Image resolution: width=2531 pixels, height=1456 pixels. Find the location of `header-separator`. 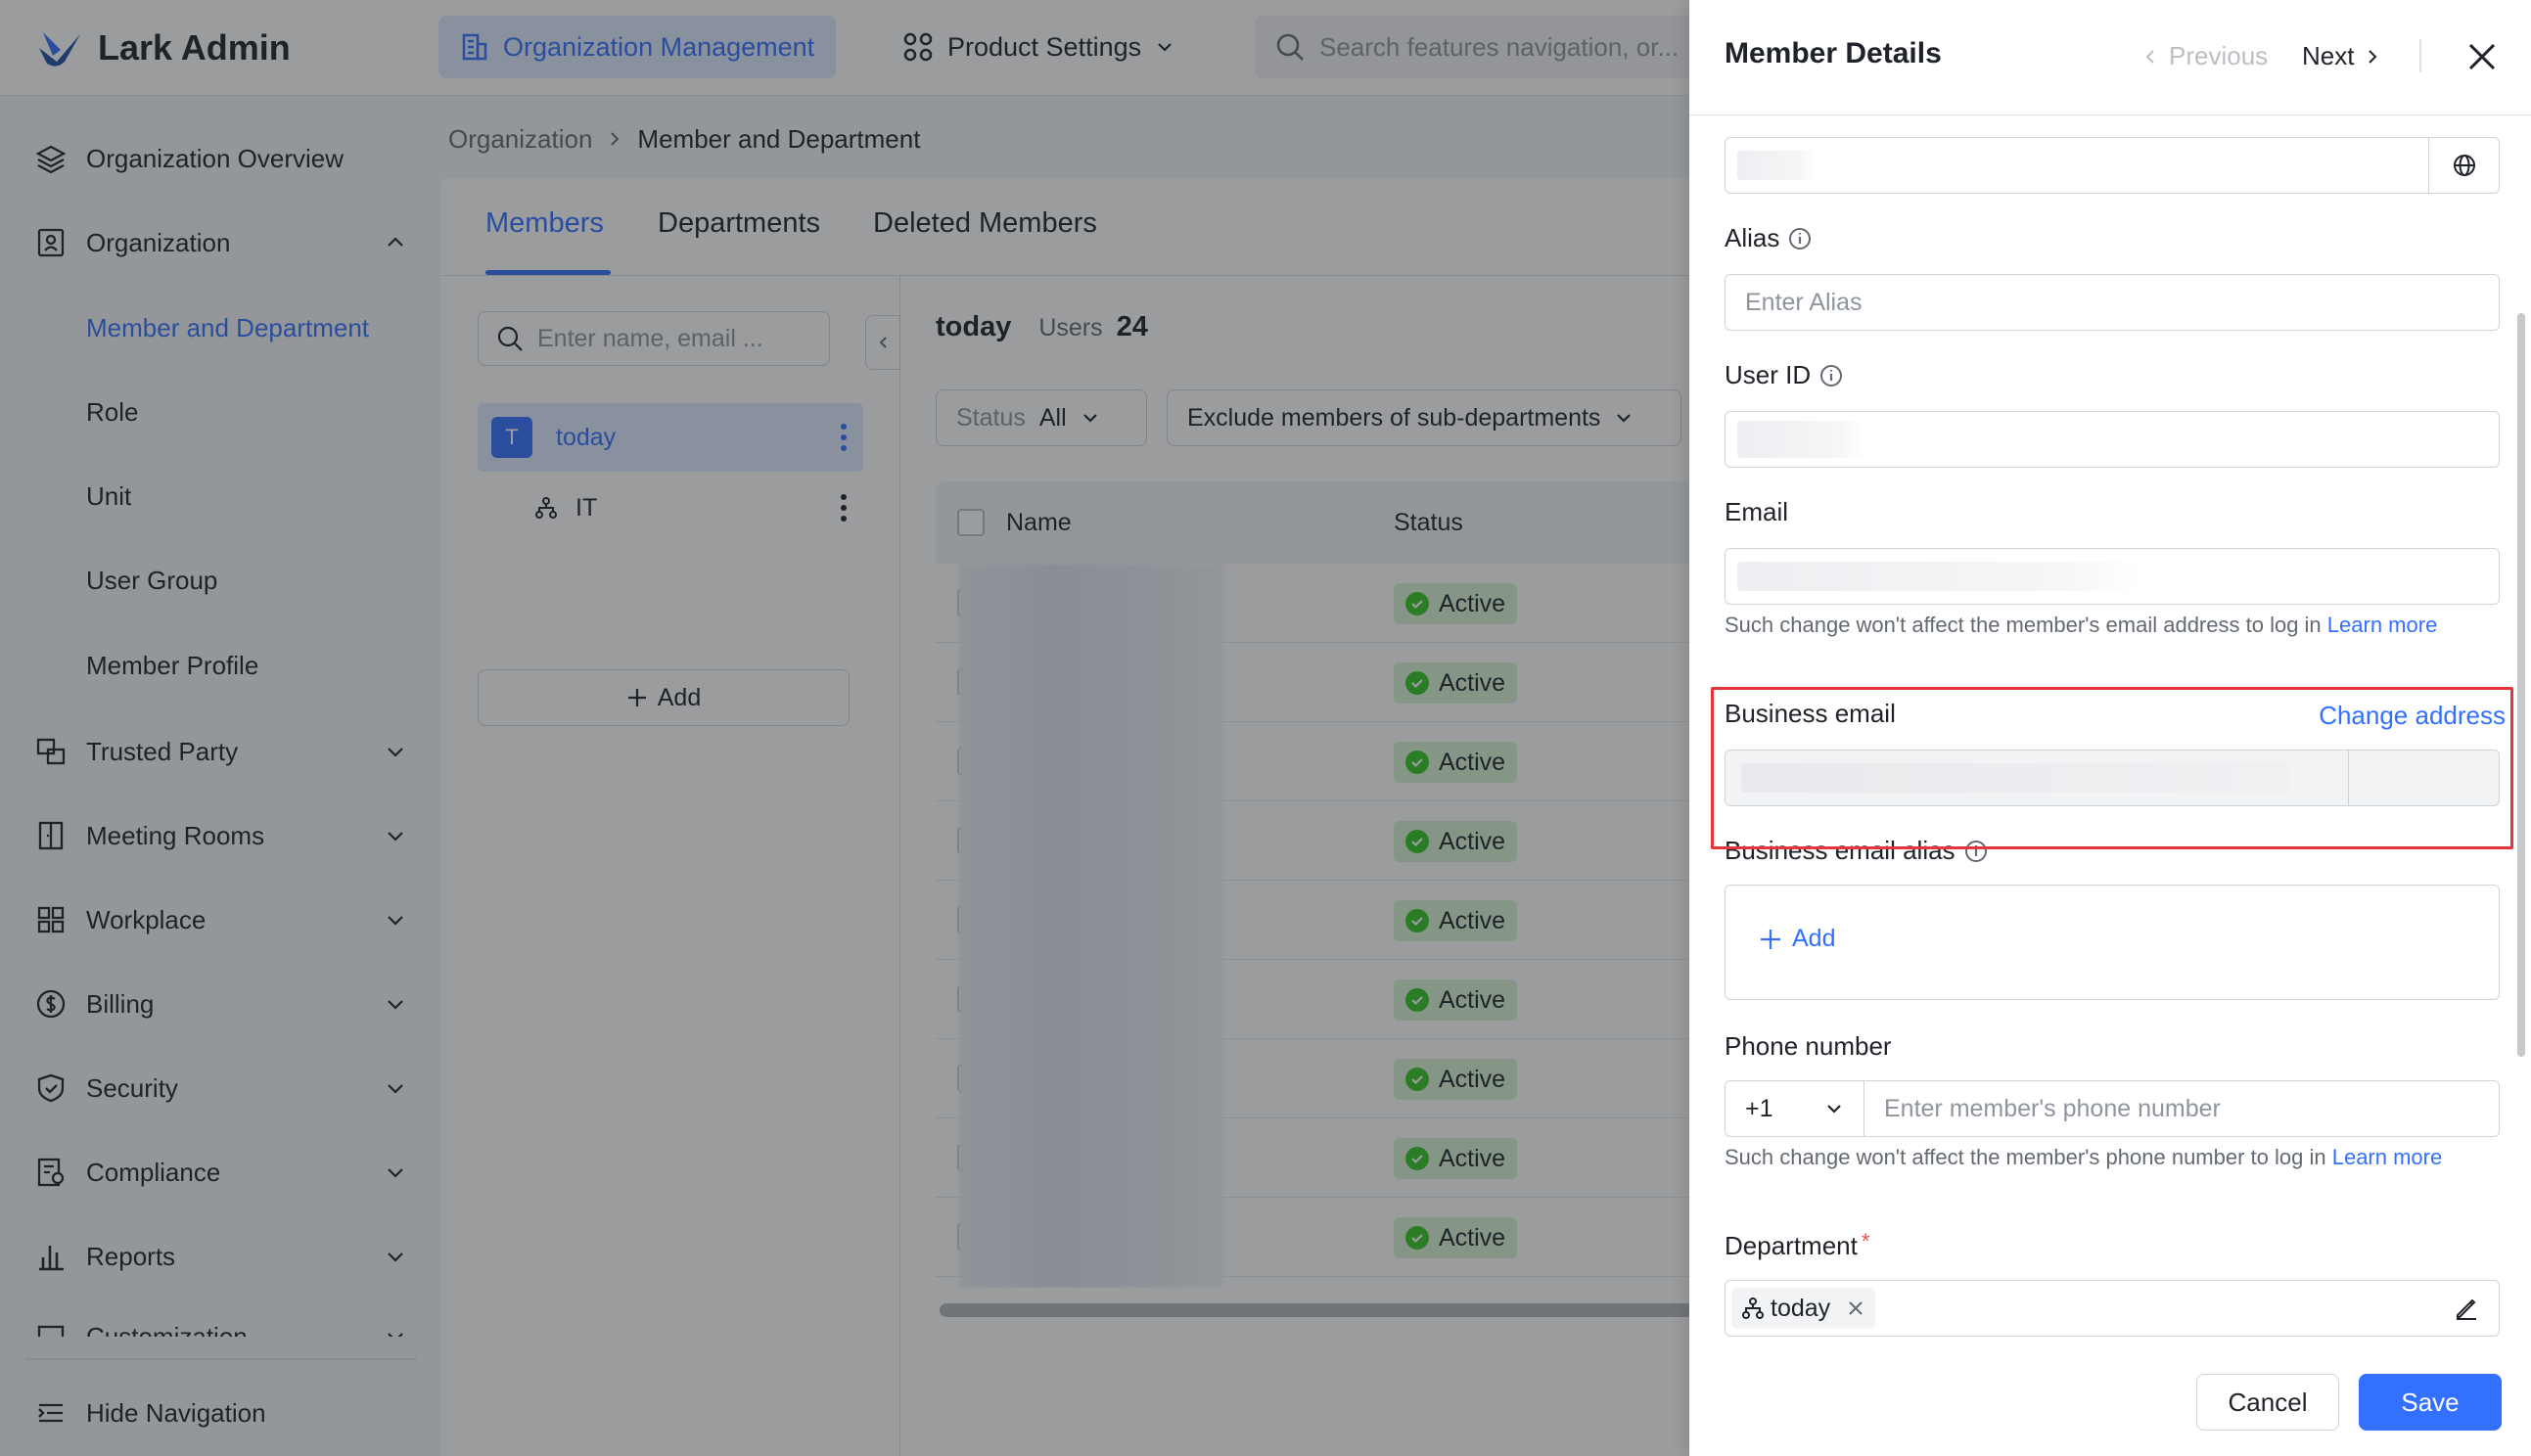

header-separator is located at coordinates (2420, 55).